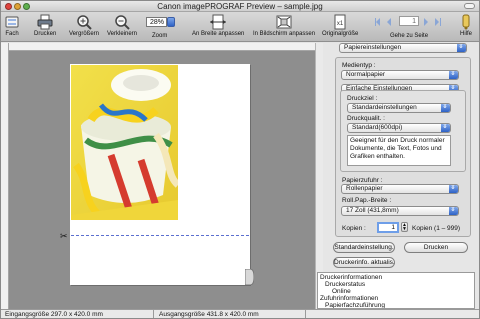 This screenshot has width=480, height=319. Describe the element at coordinates (377, 127) in the screenshot. I see `print-quality-value: Standard(600dpi)` at that location.